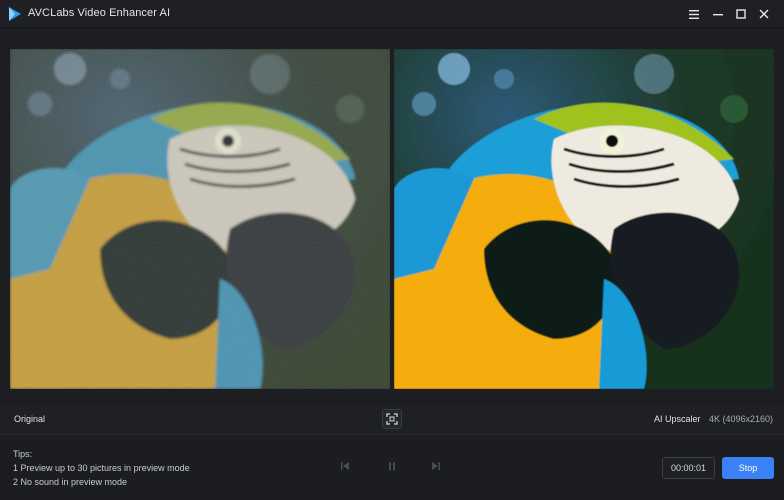  I want to click on app-logo-icon, so click(15, 14).